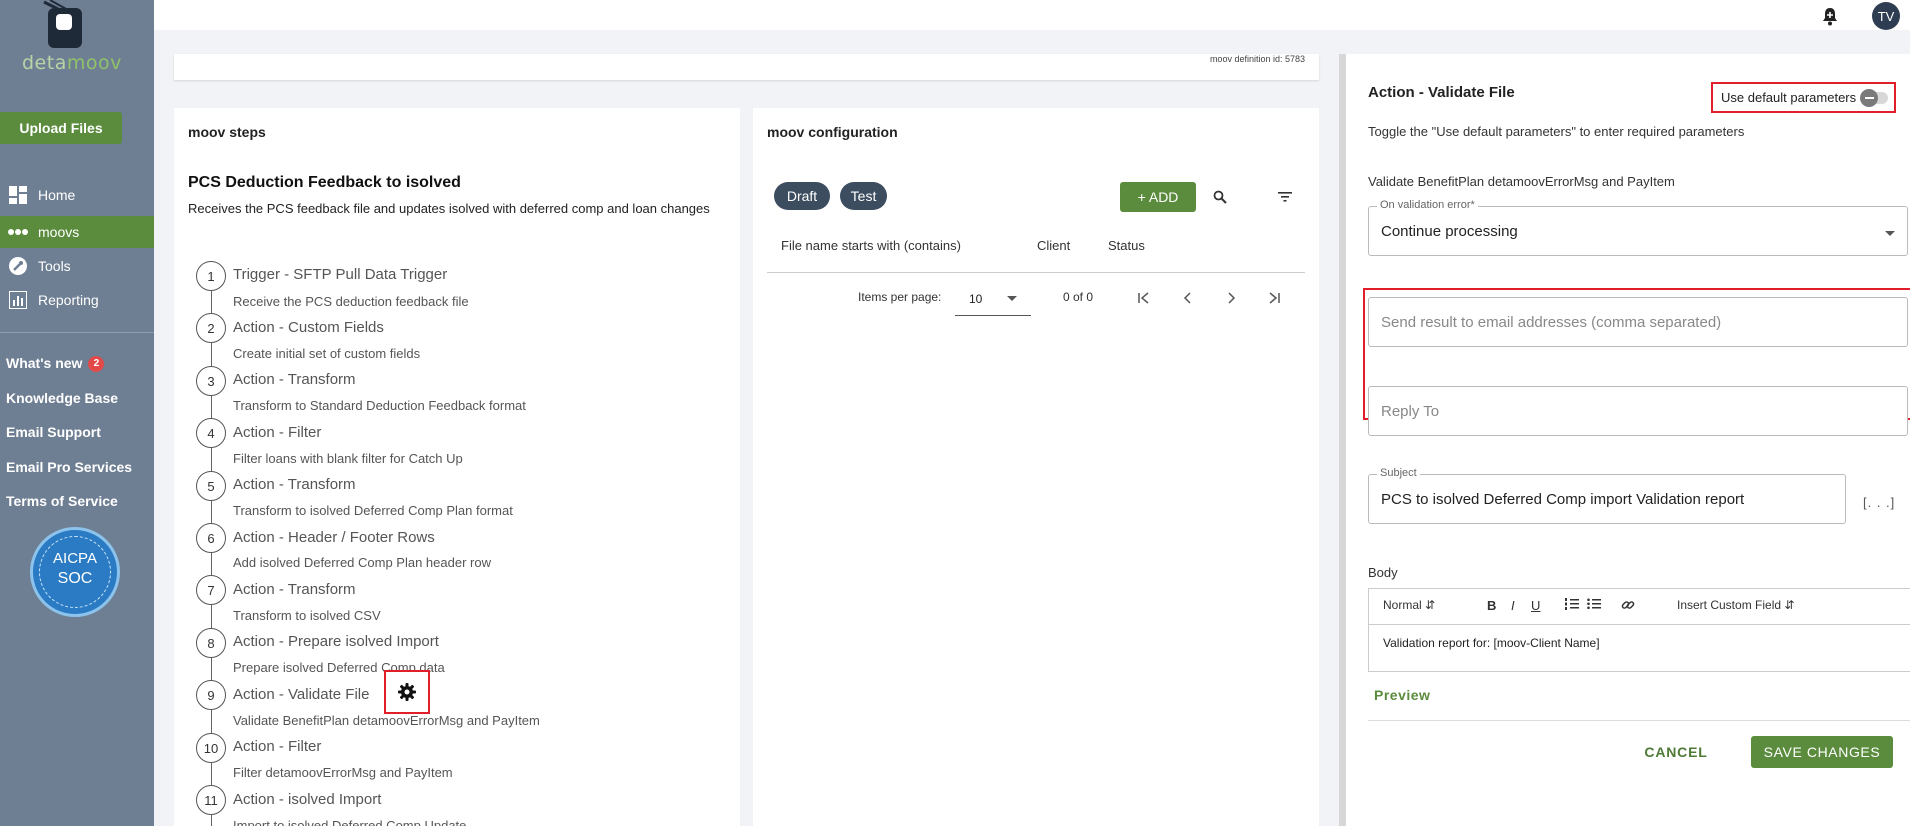 The image size is (1910, 826). Describe the element at coordinates (1220, 197) in the screenshot. I see `search-icon` at that location.